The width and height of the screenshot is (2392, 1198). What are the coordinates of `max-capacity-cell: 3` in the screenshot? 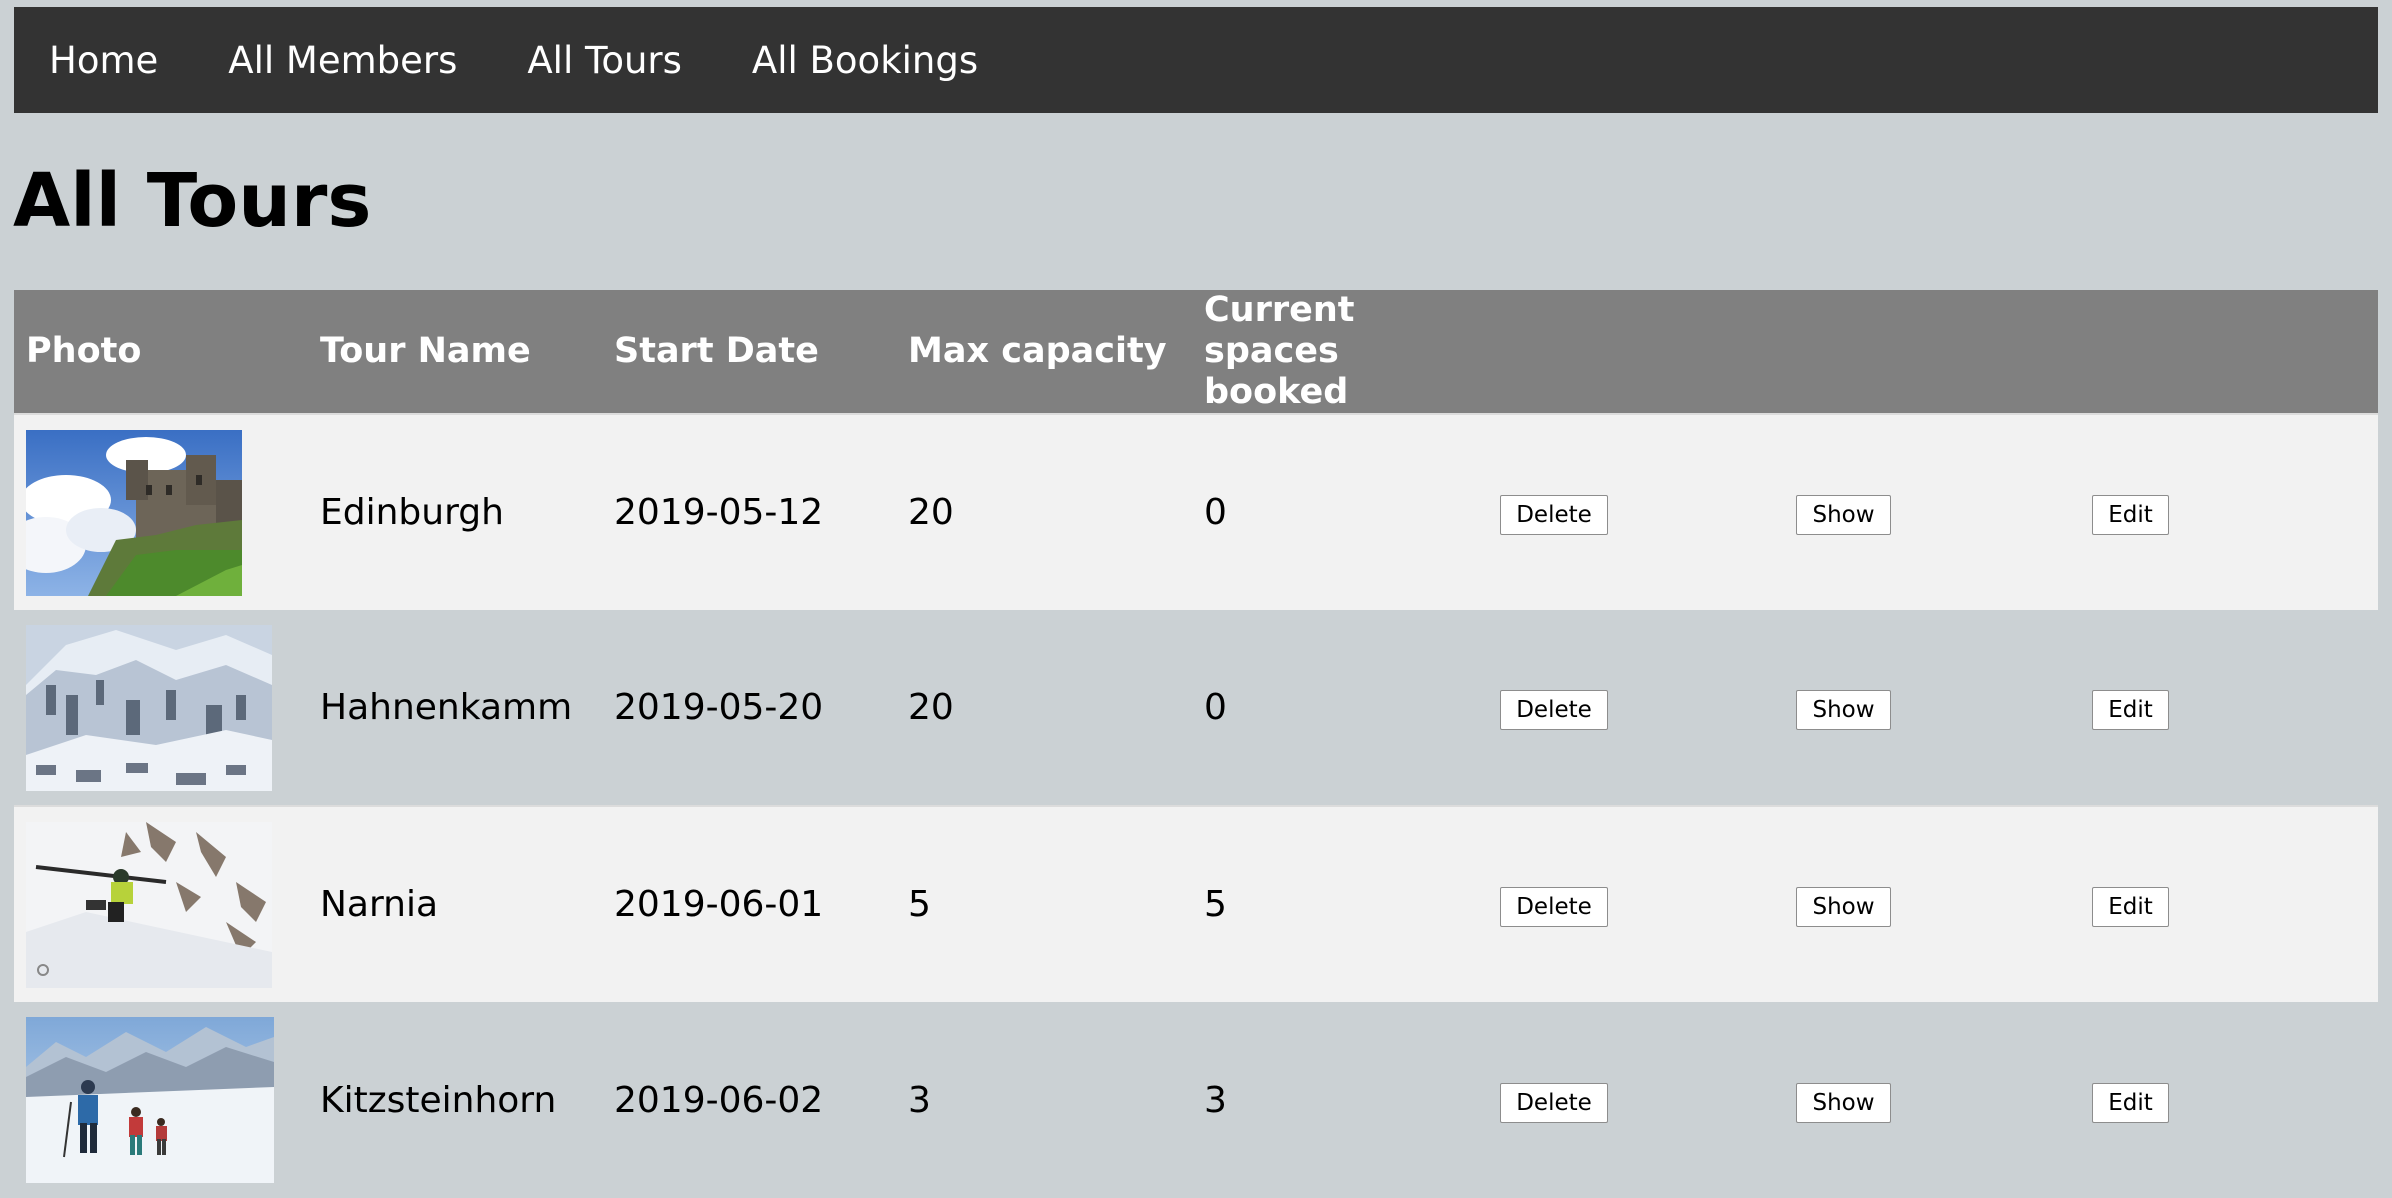 It's located at (919, 1100).